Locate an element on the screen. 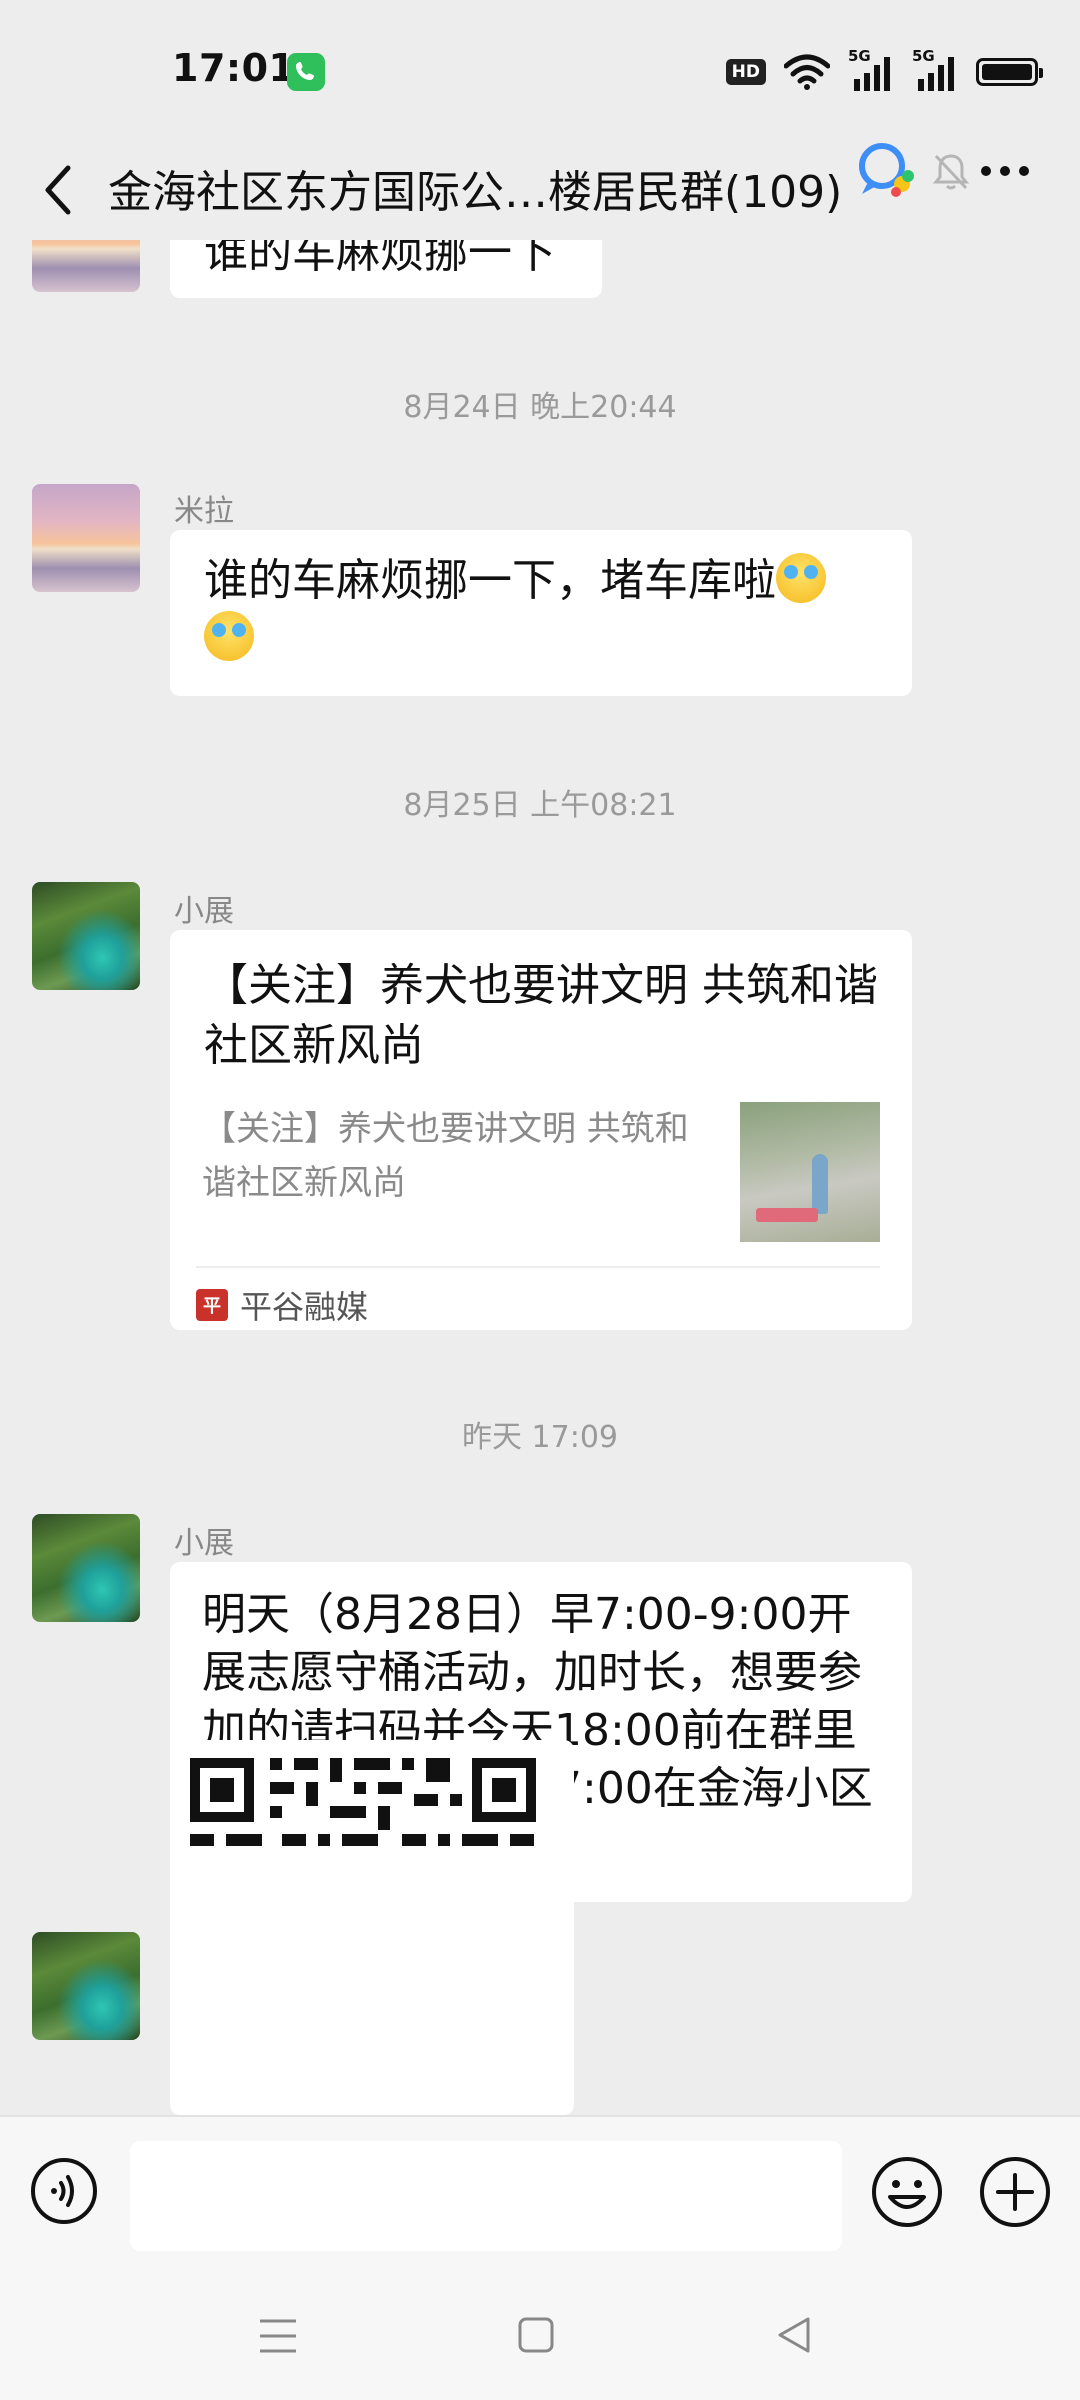 The height and width of the screenshot is (2400, 1080). more-icon is located at coordinates (1005, 171).